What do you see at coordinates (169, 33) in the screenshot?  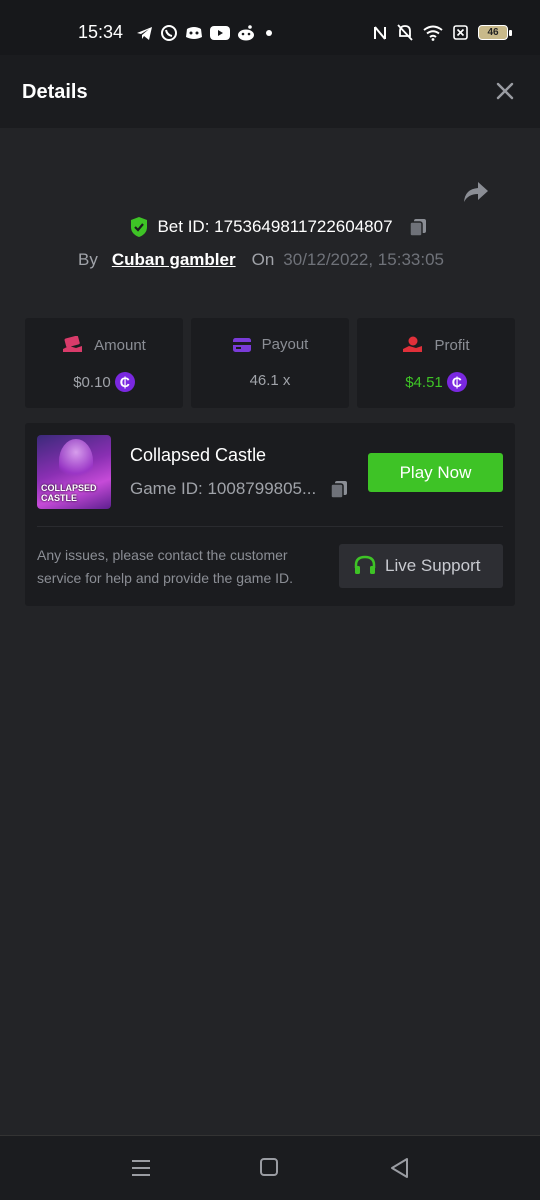 I see `whatsapp-icon` at bounding box center [169, 33].